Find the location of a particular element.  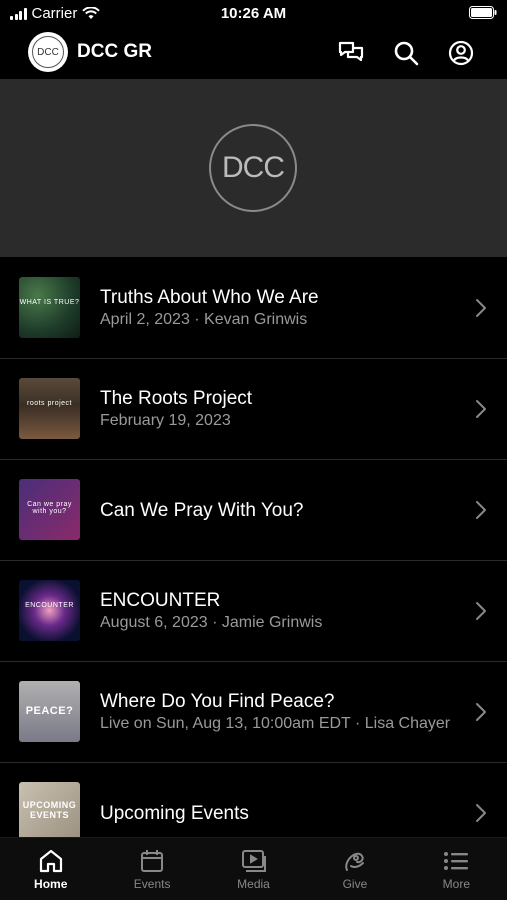

tab-more: More is located at coordinates (456, 869).